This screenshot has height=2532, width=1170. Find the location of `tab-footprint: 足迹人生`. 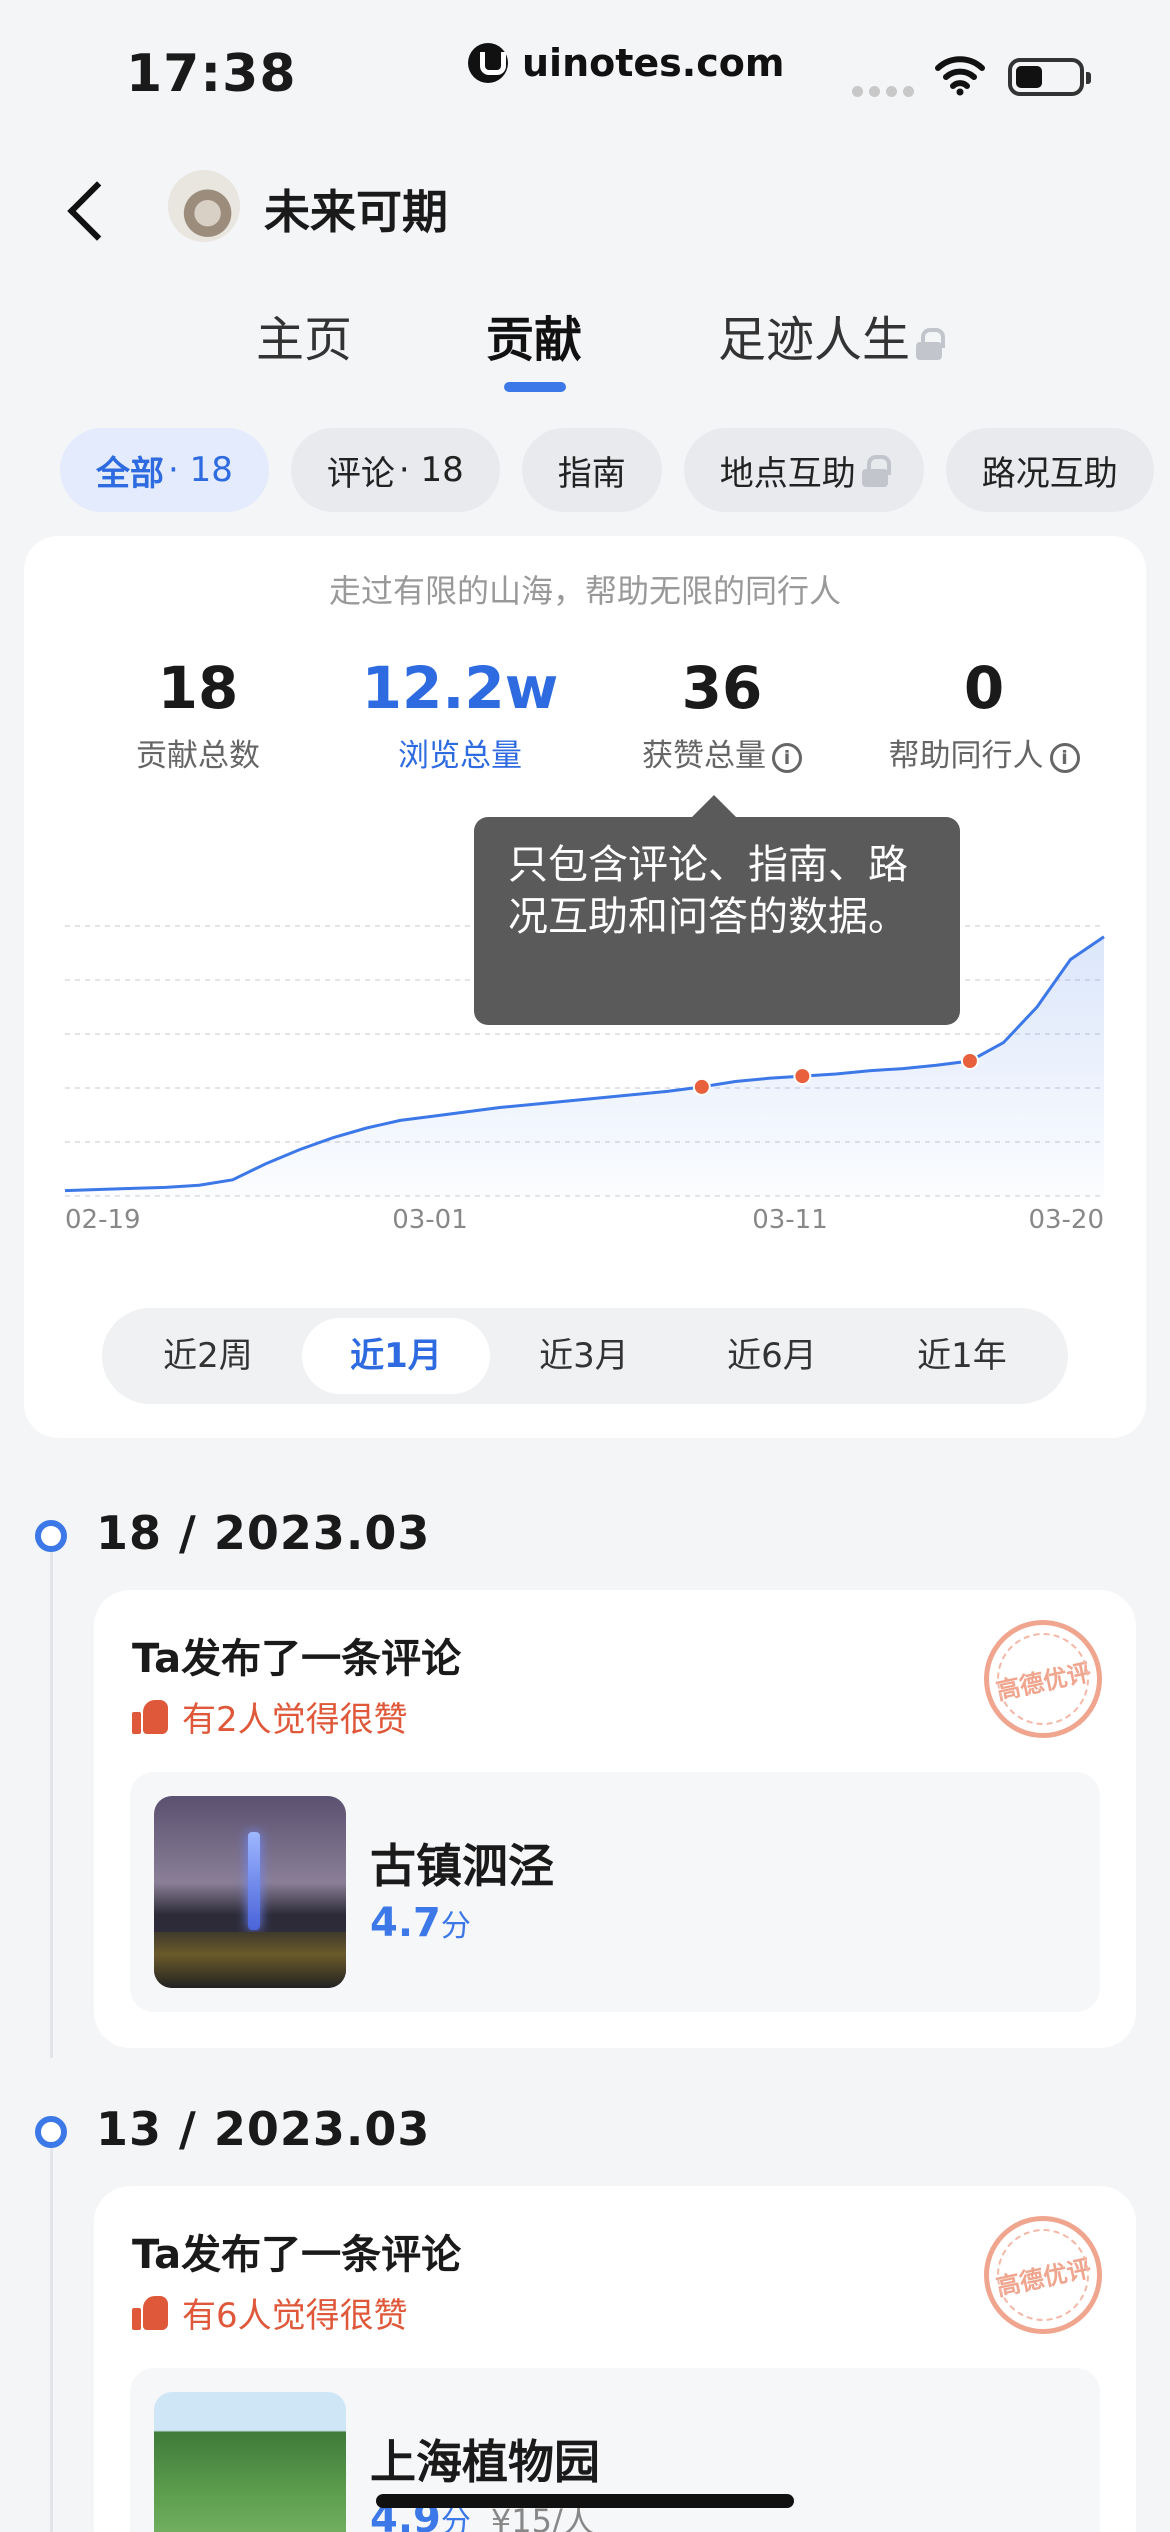

tab-footprint: 足迹人生 is located at coordinates (832, 335).